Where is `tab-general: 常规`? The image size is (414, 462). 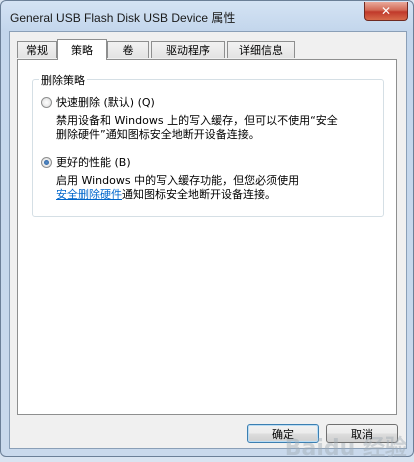 tab-general: 常规 is located at coordinates (37, 49).